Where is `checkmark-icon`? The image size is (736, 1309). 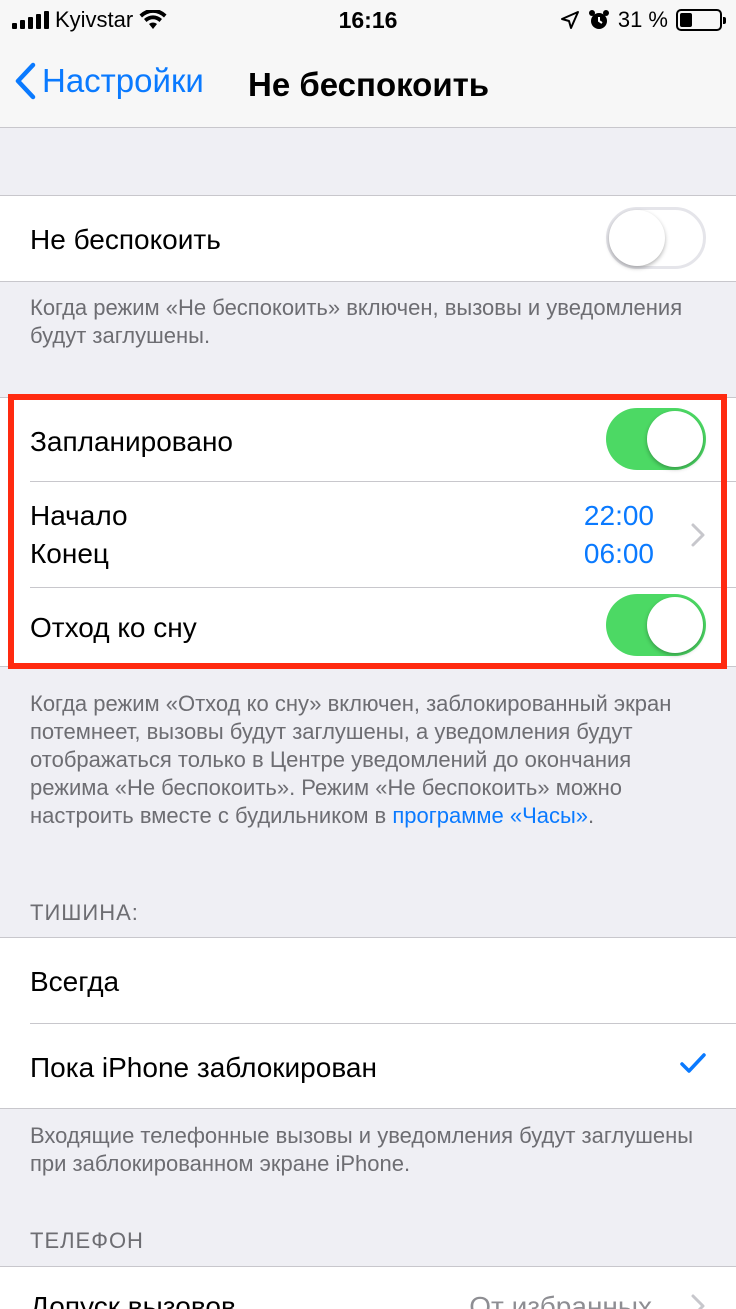 checkmark-icon is located at coordinates (693, 1063).